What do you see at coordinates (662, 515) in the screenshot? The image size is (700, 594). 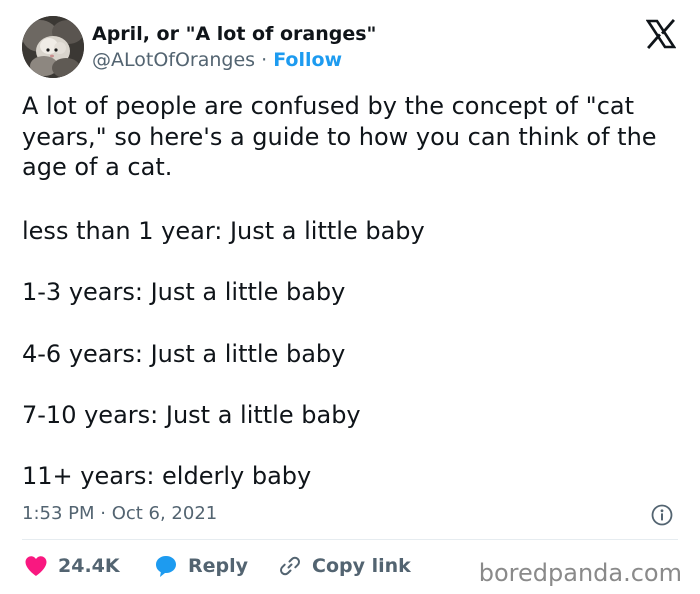 I see `info-icon` at bounding box center [662, 515].